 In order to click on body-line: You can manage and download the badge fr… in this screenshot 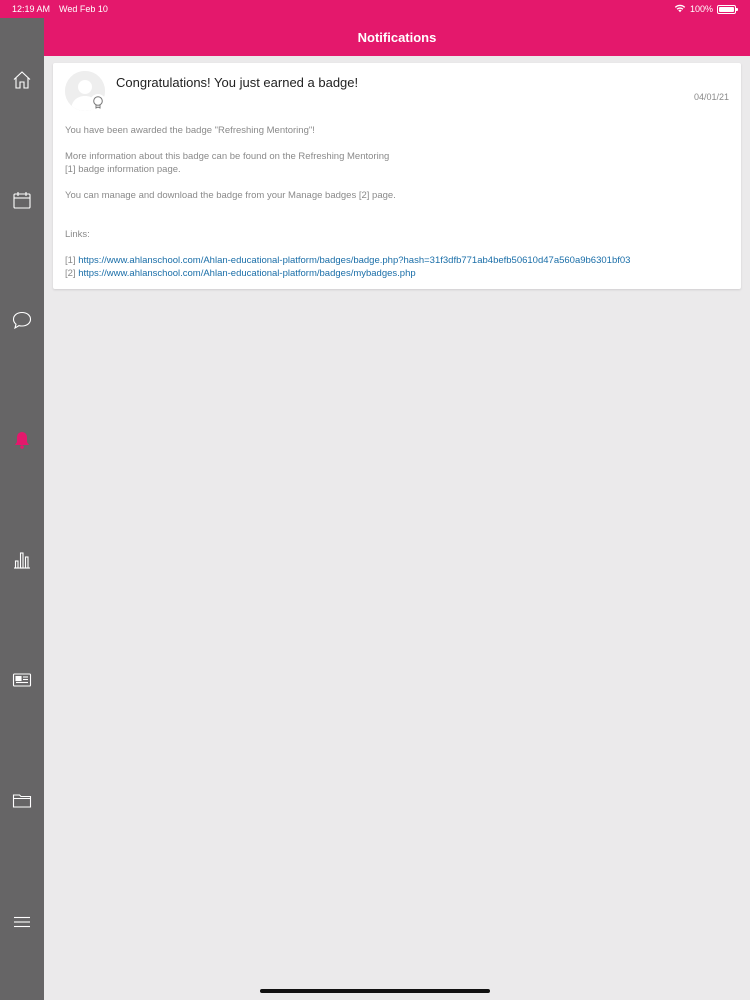, I will do `click(230, 195)`.